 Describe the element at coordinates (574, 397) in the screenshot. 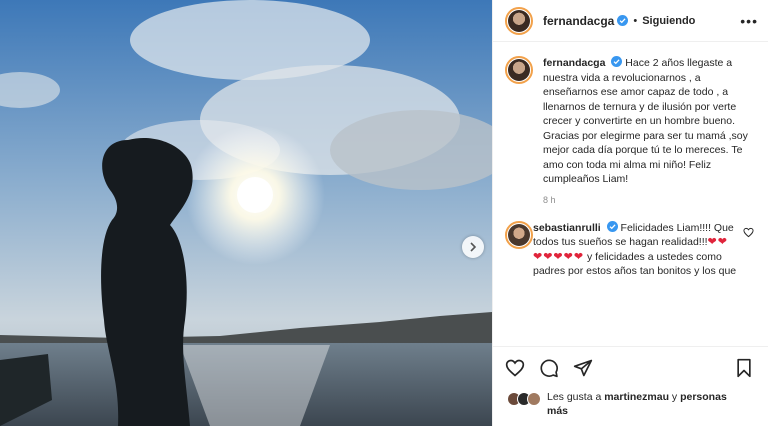

I see `likes-prefix: Les gusta a` at that location.